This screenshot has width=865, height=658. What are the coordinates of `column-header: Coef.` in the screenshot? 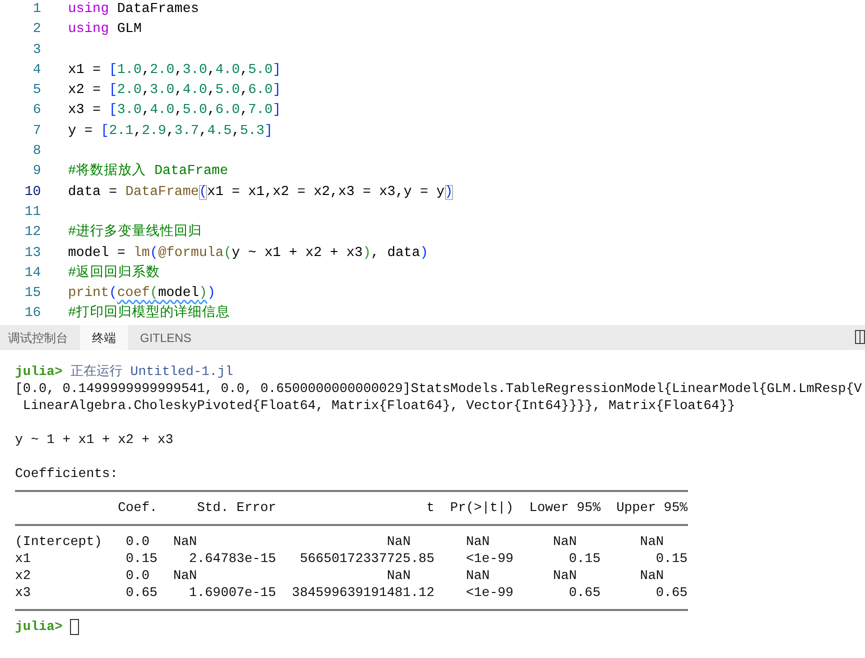 It's located at (138, 507).